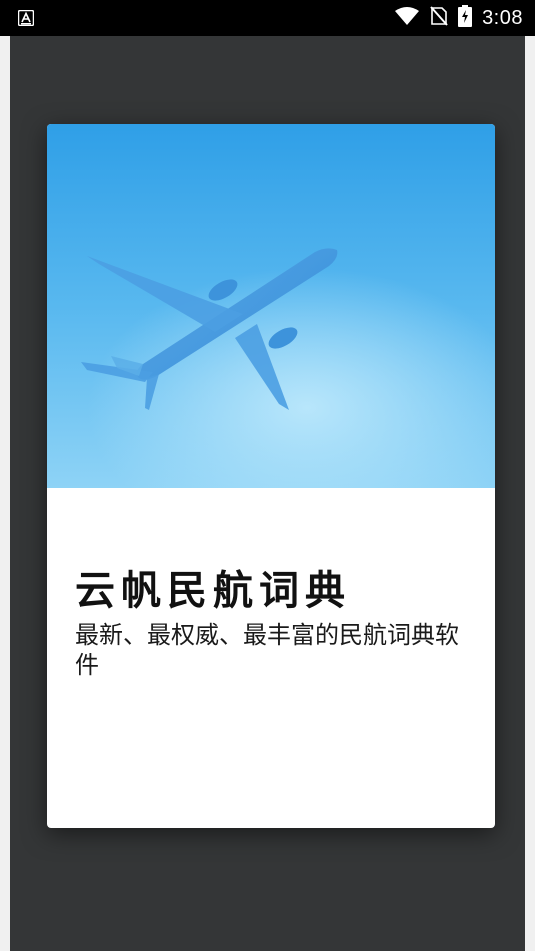 The height and width of the screenshot is (951, 535). What do you see at coordinates (26, 18) in the screenshot?
I see `notification-a-icon` at bounding box center [26, 18].